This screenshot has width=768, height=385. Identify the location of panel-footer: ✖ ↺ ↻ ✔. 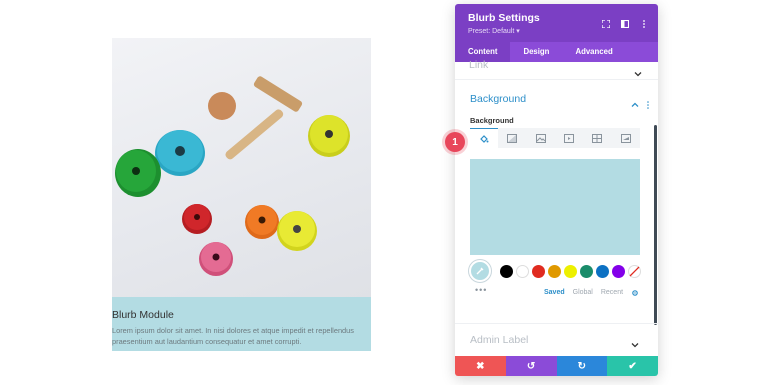
(556, 366).